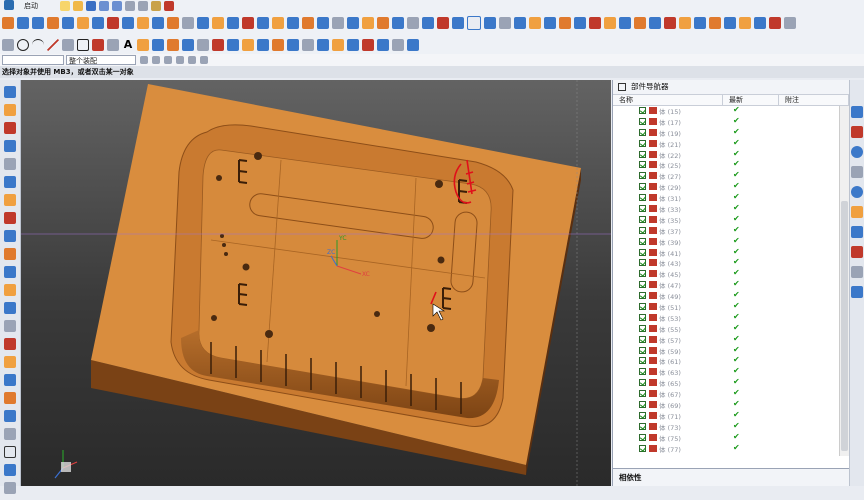  What do you see at coordinates (726, 144) in the screenshot?
I see `tree-row: 体 (21) ✔` at bounding box center [726, 144].